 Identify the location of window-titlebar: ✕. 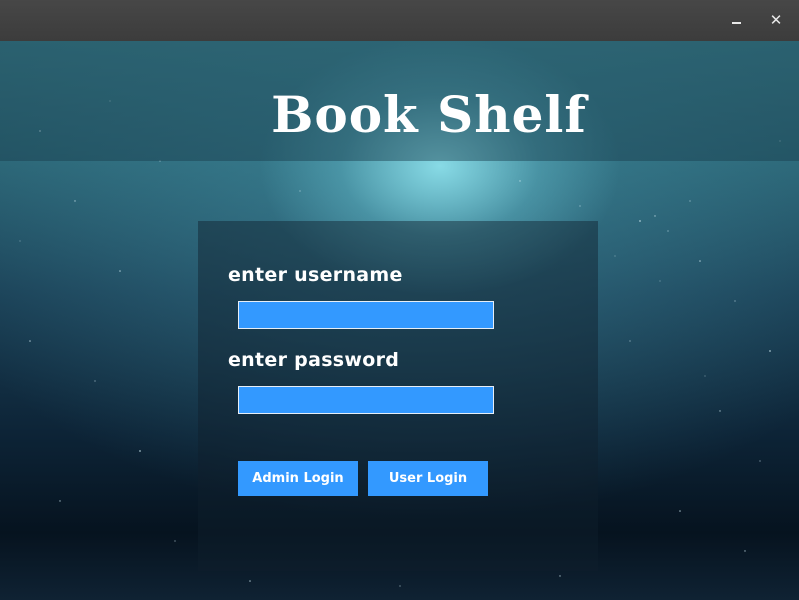
(399, 20).